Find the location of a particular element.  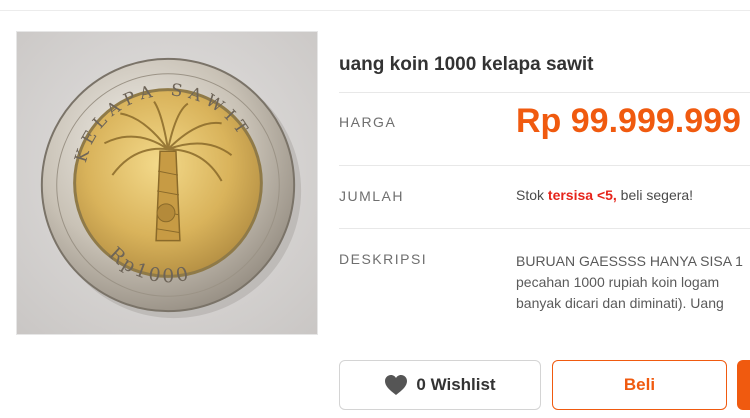

stock-prefix: Stok is located at coordinates (532, 195).